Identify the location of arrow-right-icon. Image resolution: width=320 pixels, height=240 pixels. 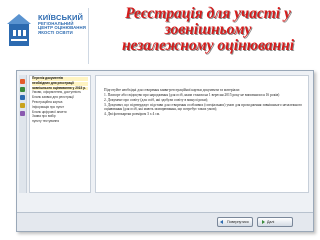
(263, 222).